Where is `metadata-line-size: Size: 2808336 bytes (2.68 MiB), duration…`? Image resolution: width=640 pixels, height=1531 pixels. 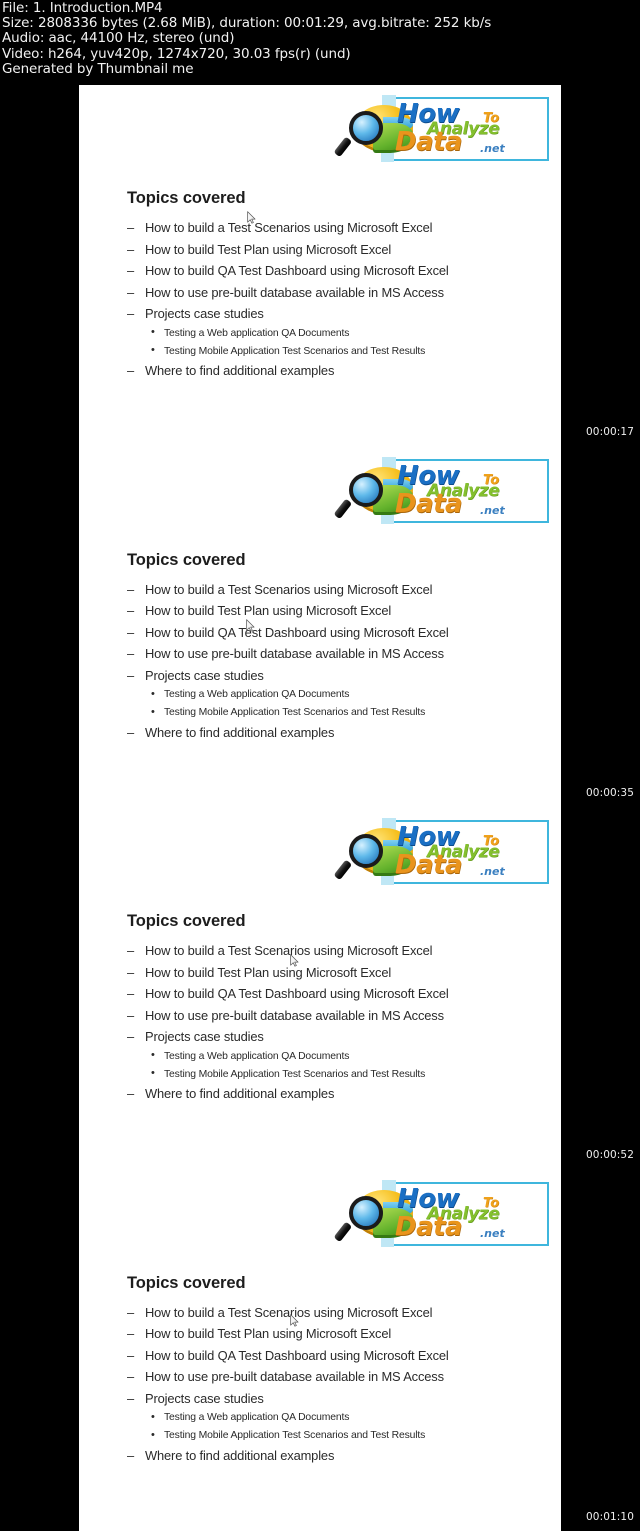 metadata-line-size: Size: 2808336 bytes (2.68 MiB), duration… is located at coordinates (247, 23).